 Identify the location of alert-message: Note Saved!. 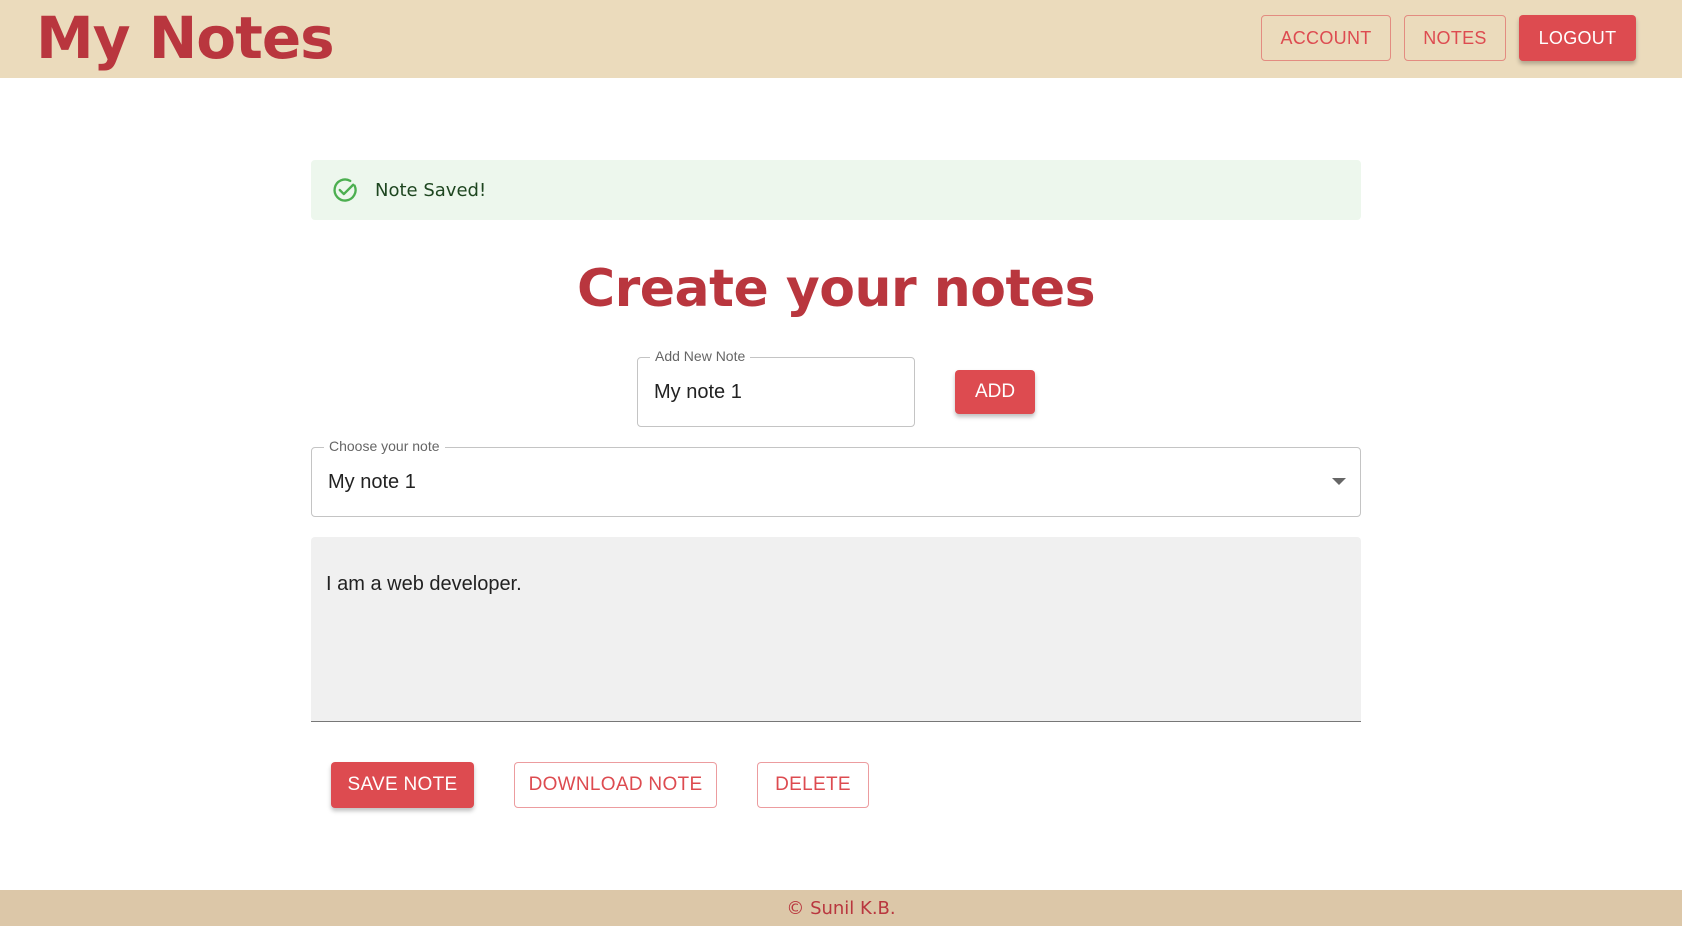
(431, 190).